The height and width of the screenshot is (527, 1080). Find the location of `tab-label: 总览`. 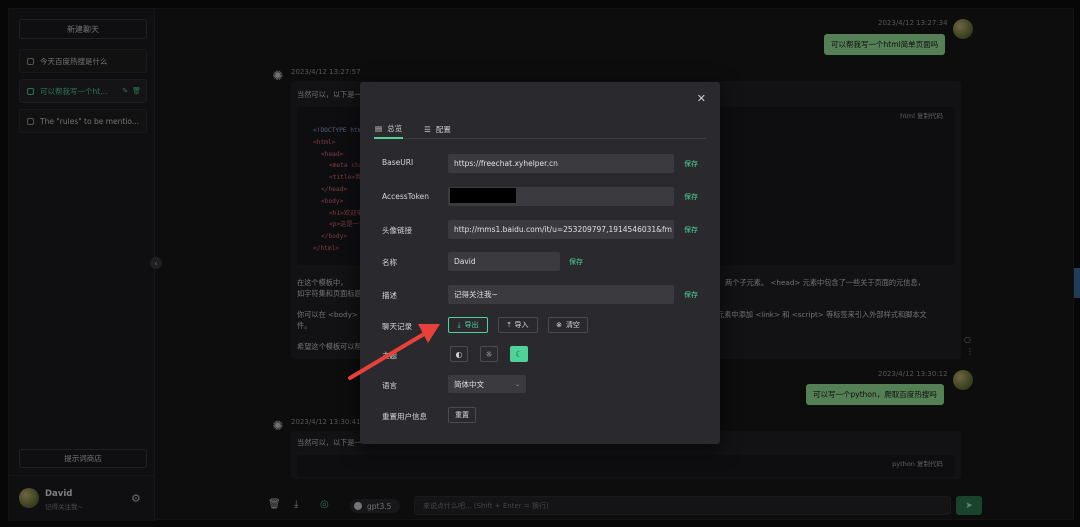

tab-label: 总览 is located at coordinates (395, 128).